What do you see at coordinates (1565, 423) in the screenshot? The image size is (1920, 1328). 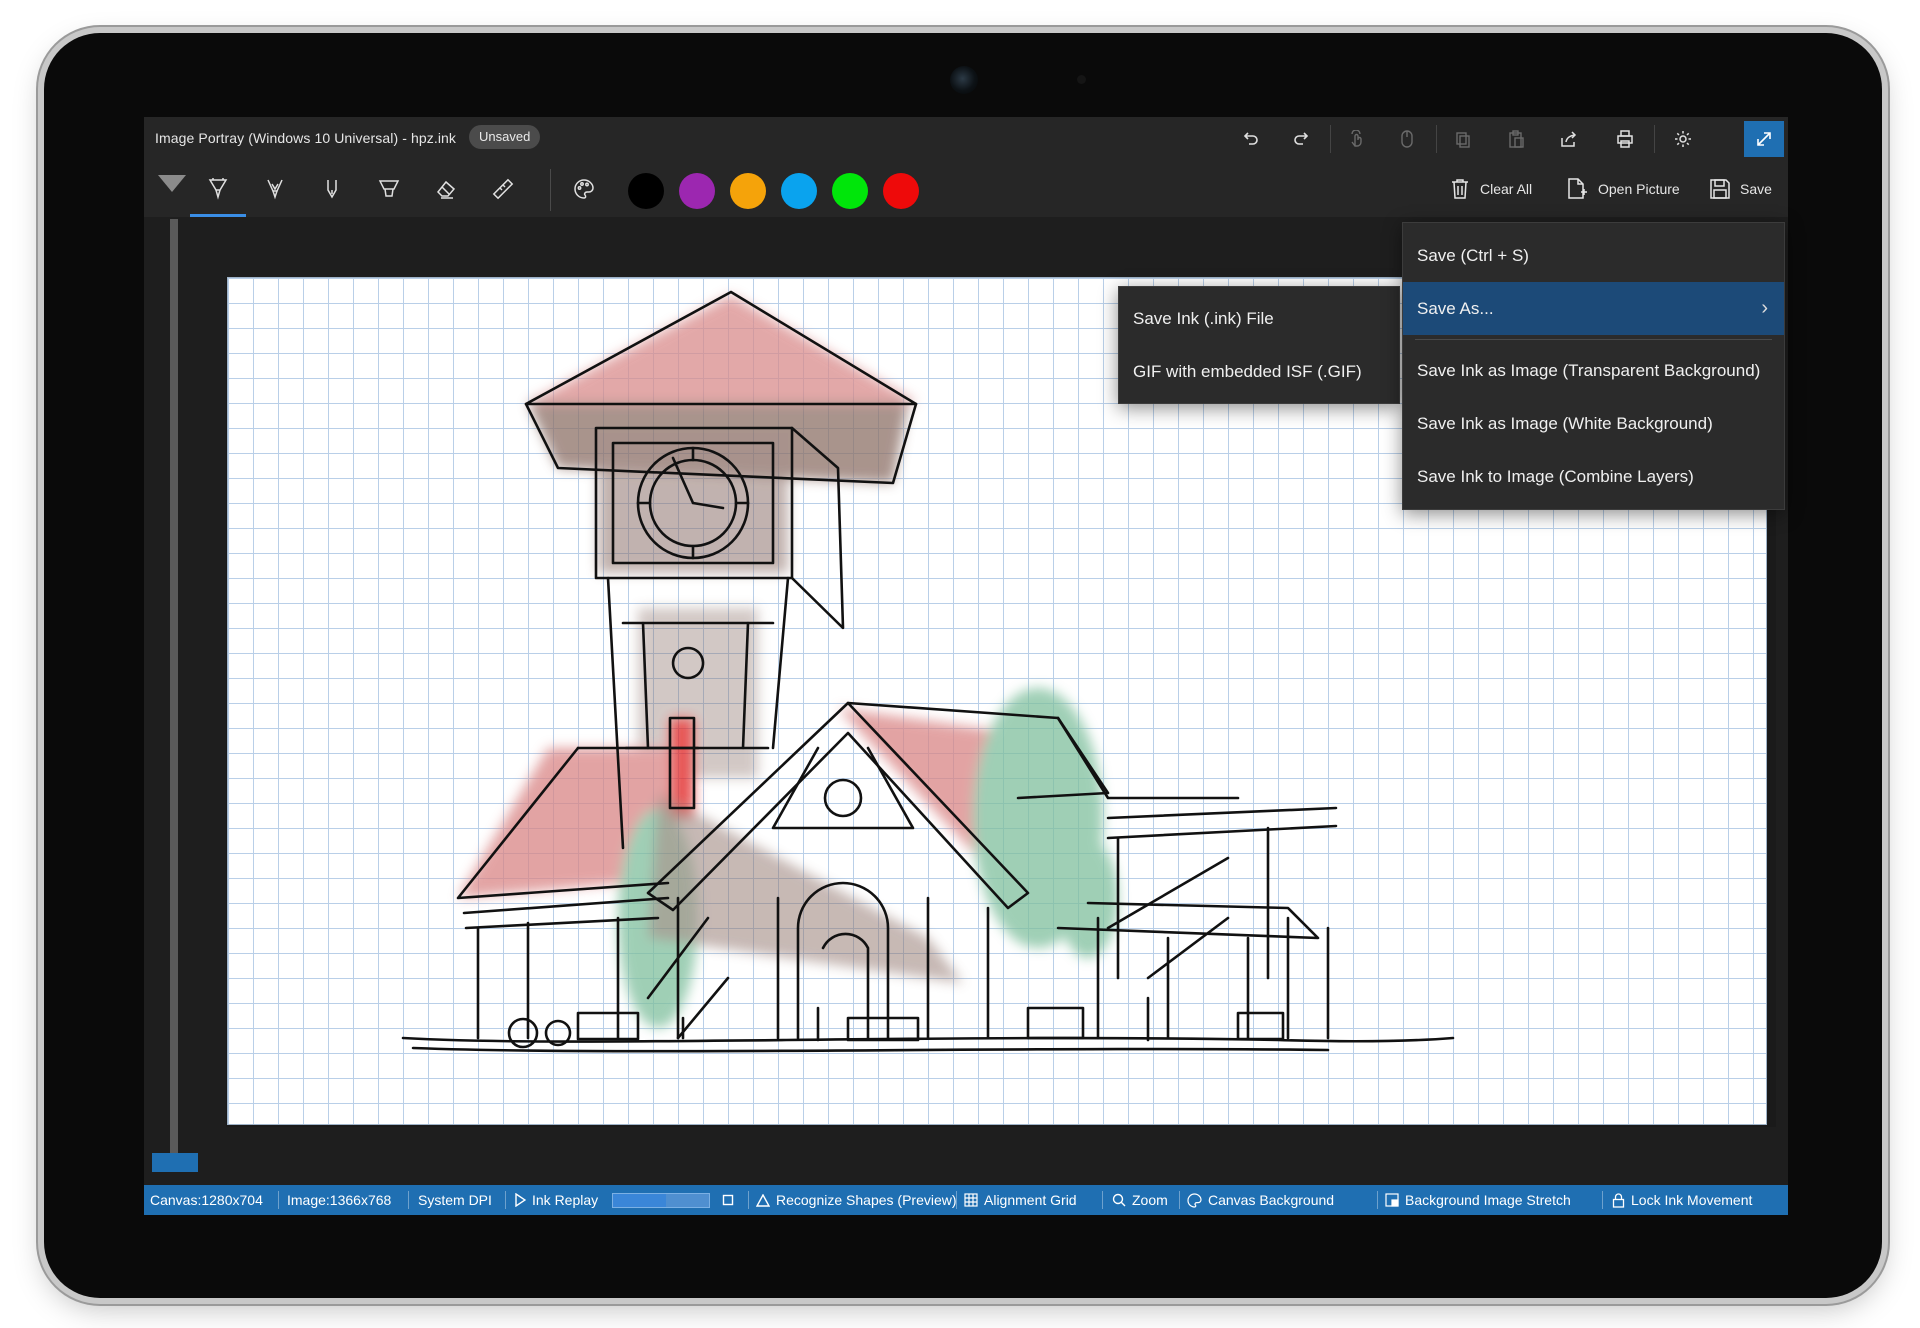 I see `save-ink-white-label: Save Ink as Image (White Background)` at bounding box center [1565, 423].